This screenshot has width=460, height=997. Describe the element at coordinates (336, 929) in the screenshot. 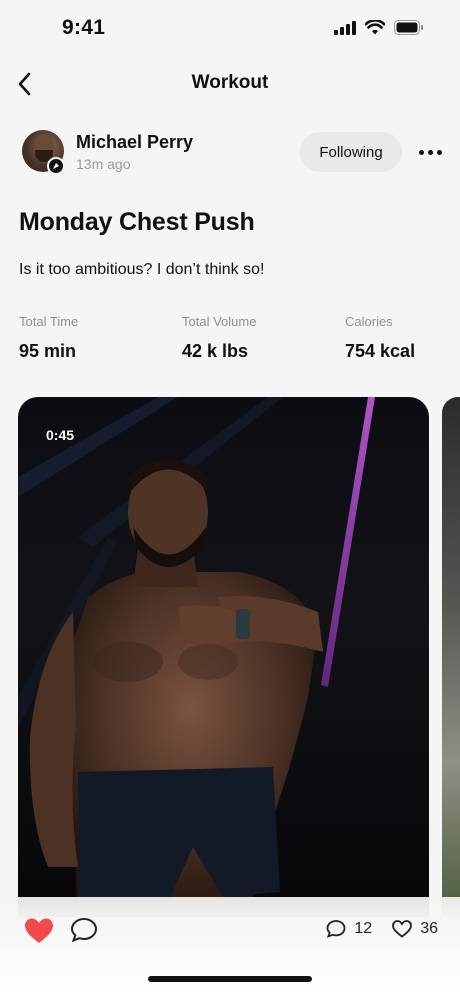

I see `comment-icon` at that location.